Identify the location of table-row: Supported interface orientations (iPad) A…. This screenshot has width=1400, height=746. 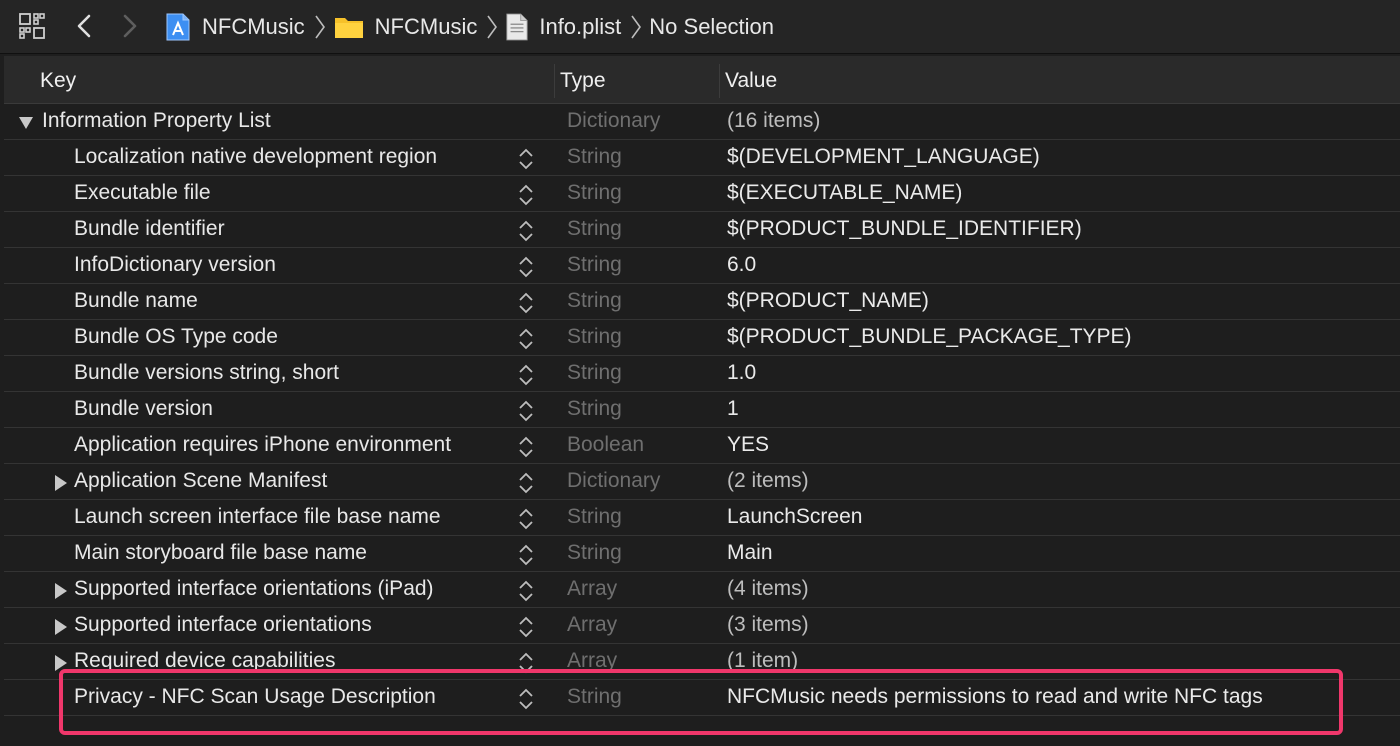
(702, 590).